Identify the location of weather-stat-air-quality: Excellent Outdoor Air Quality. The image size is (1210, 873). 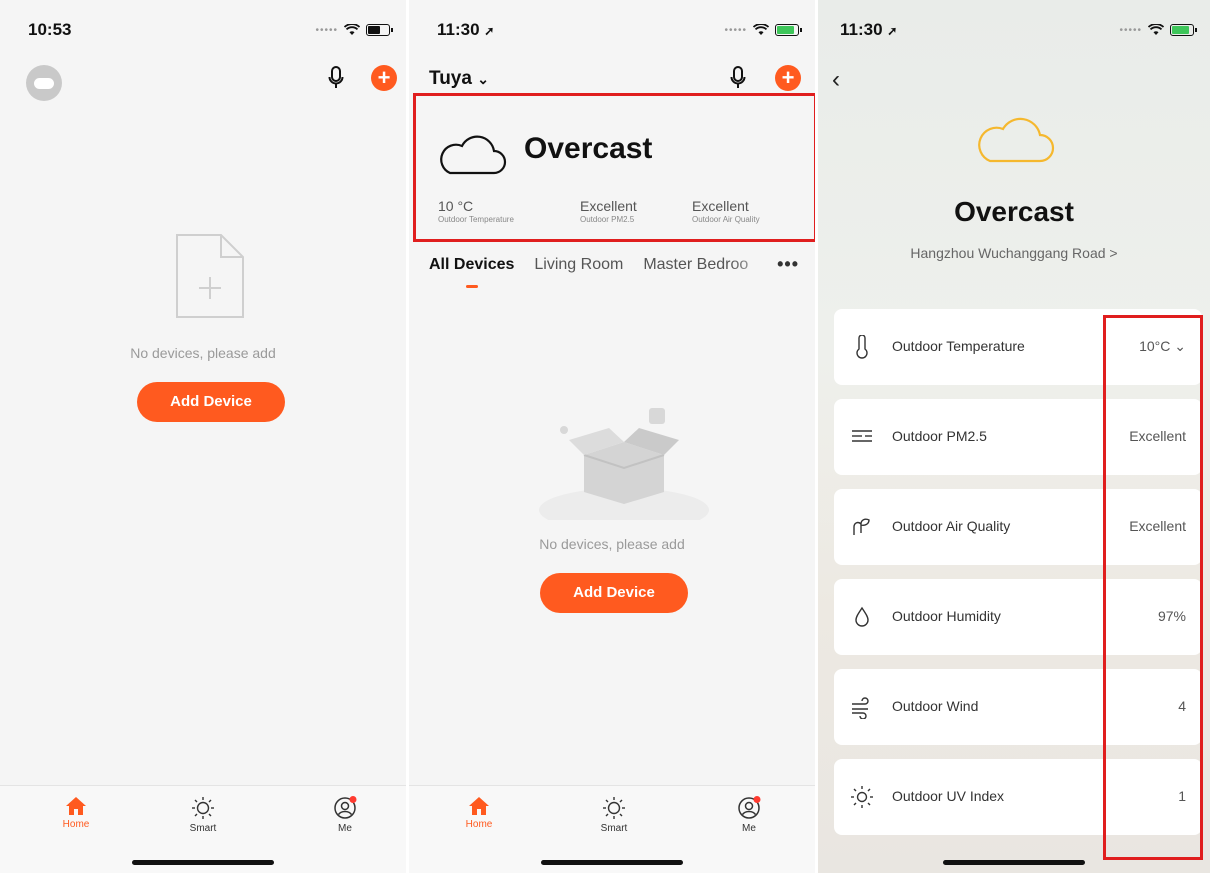
(726, 211).